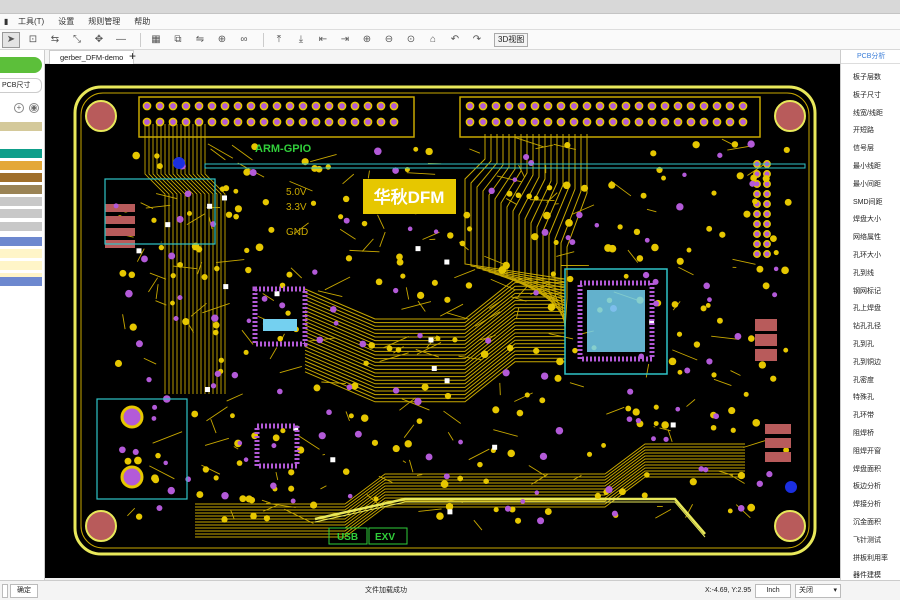 This screenshot has width=900, height=600. Describe the element at coordinates (867, 470) in the screenshot. I see `analysis-item: 焊盘面积` at that location.